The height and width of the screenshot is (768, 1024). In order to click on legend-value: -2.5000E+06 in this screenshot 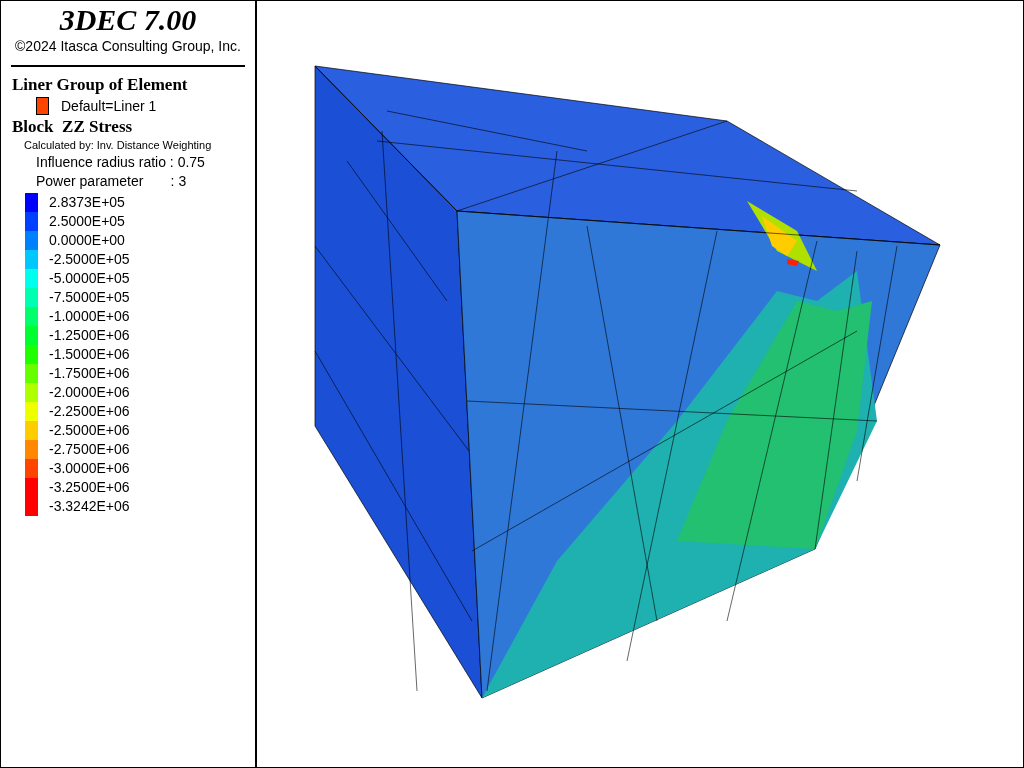, I will do `click(89, 430)`.